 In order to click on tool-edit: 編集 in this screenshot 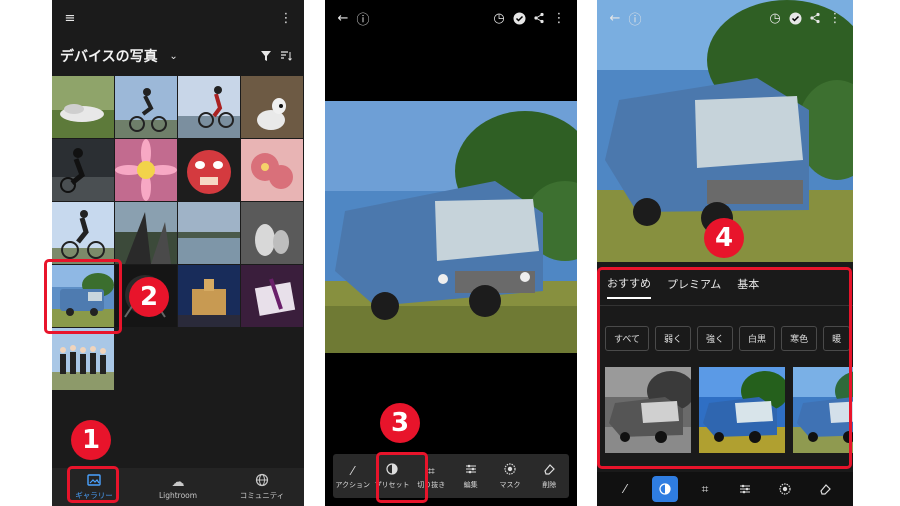, I will do `click(470, 476)`.